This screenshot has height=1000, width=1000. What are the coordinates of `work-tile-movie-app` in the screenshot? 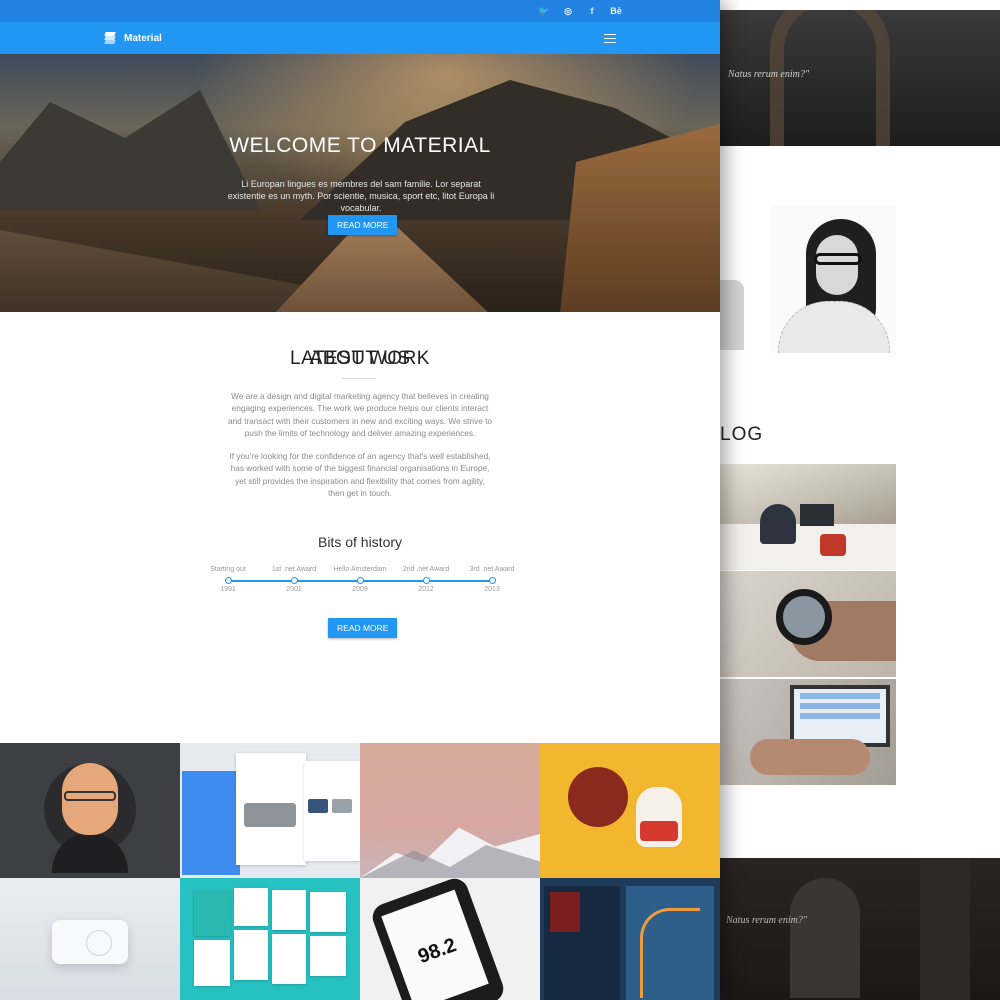 It's located at (630, 939).